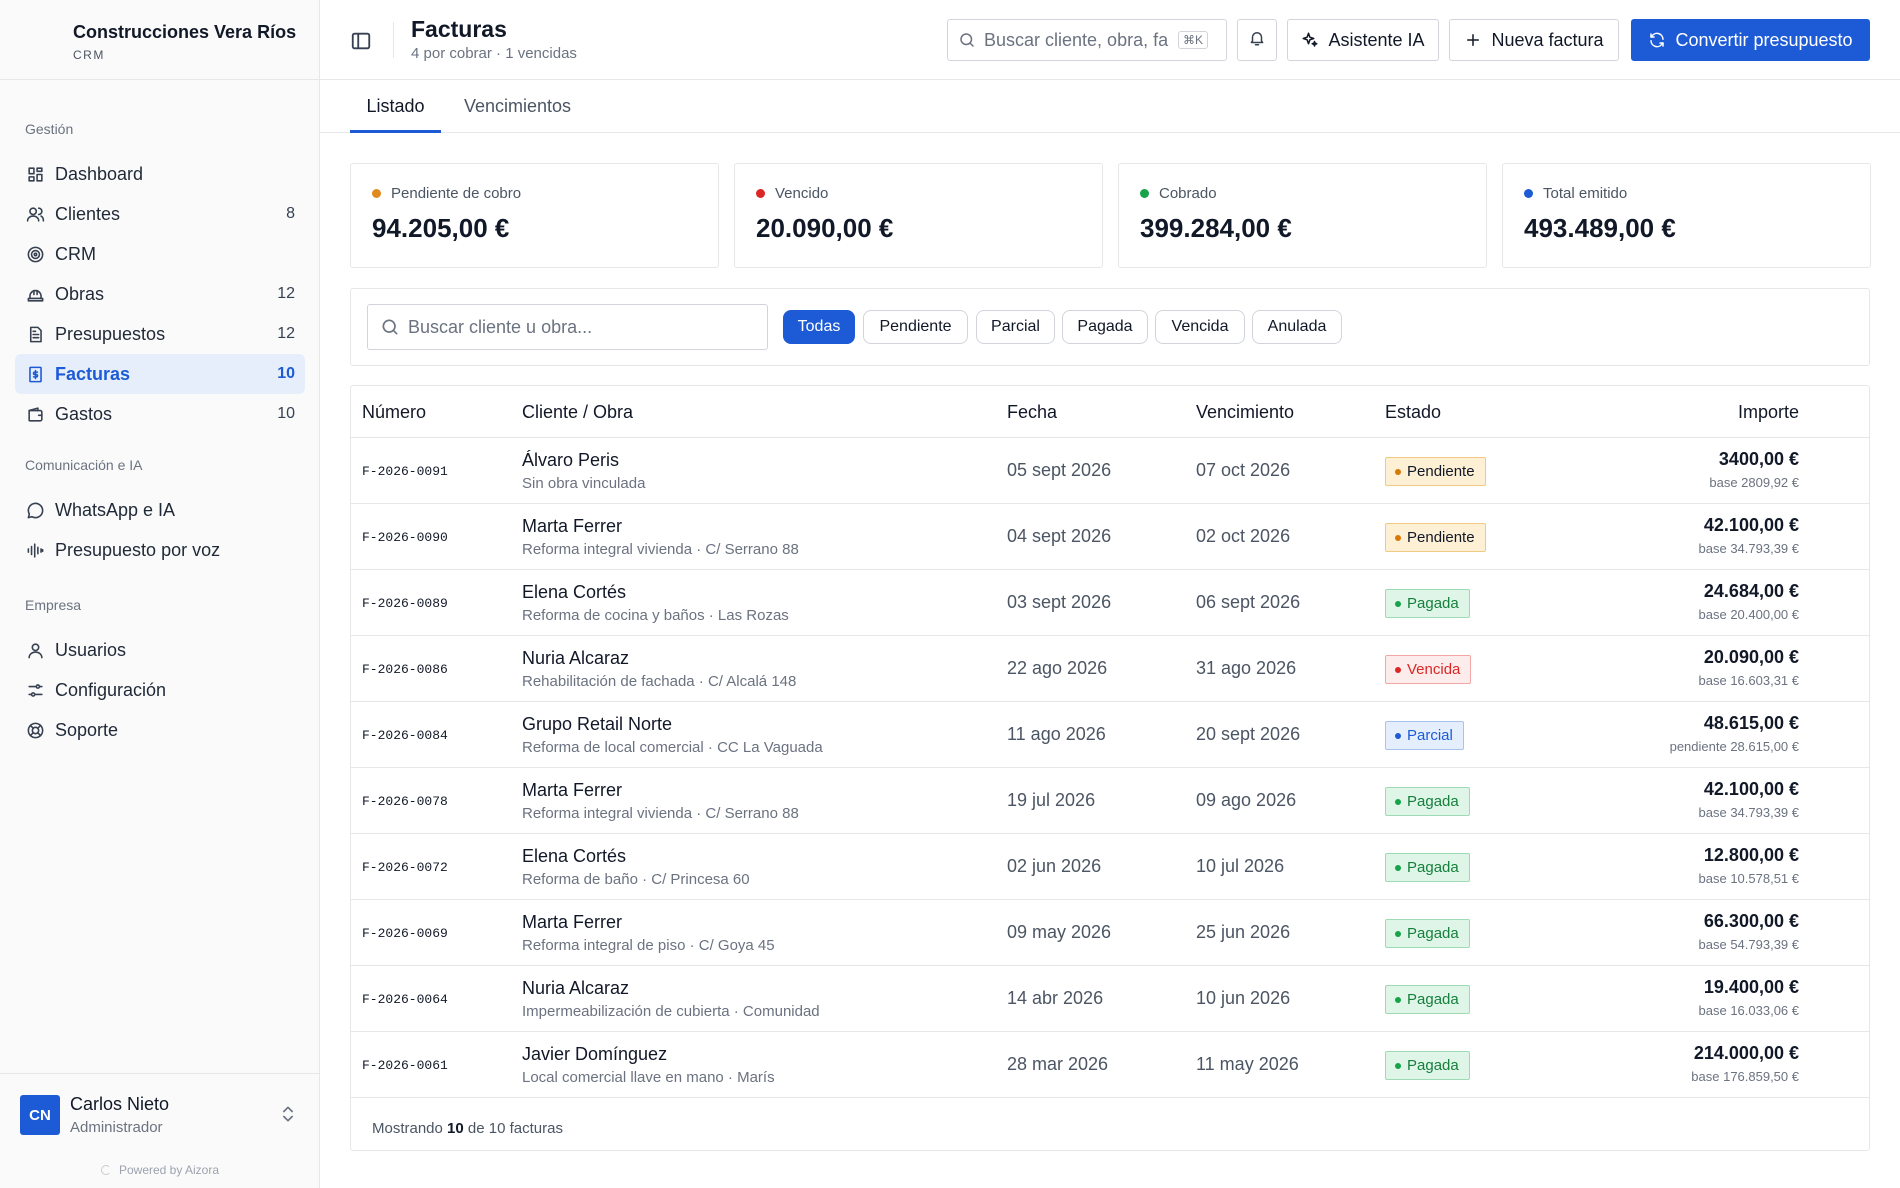 The image size is (1900, 1188). I want to click on aizora-logo-icon, so click(105, 1170).